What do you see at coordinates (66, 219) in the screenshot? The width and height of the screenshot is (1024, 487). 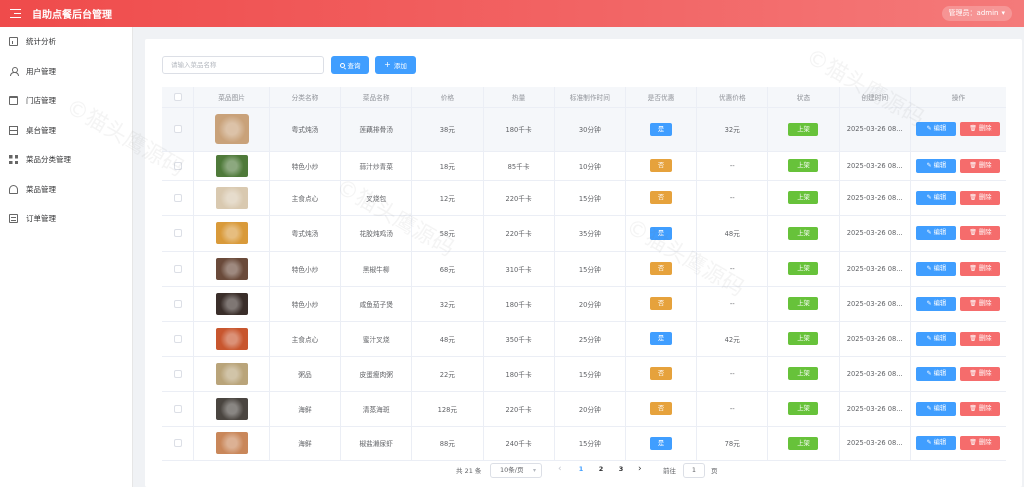 I see `sidebar-item-orders: 订单管理` at bounding box center [66, 219].